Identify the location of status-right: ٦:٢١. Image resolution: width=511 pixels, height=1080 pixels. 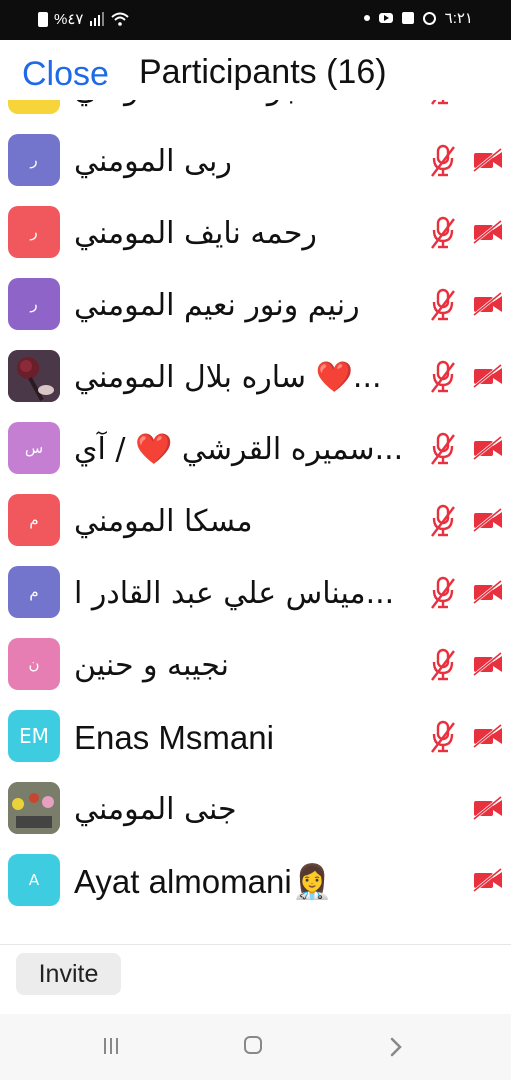
(418, 18).